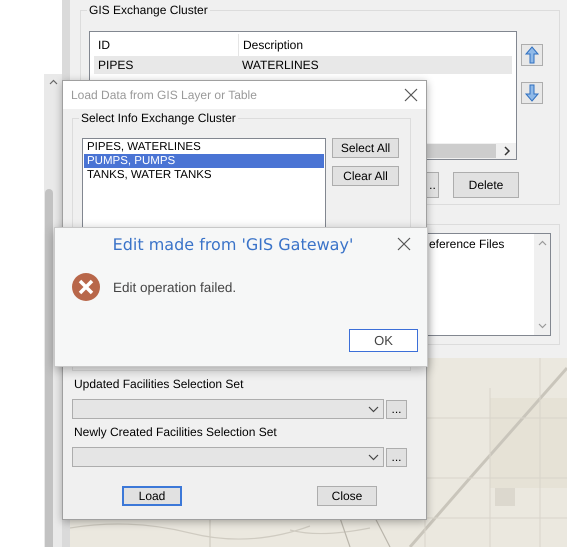  Describe the element at coordinates (86, 287) in the screenshot. I see `error-icon` at that location.